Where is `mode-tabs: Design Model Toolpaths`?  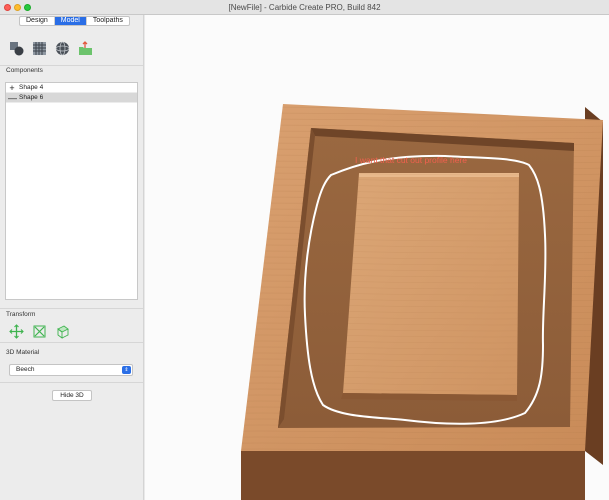
mode-tabs: Design Model Toolpaths is located at coordinates (74, 21).